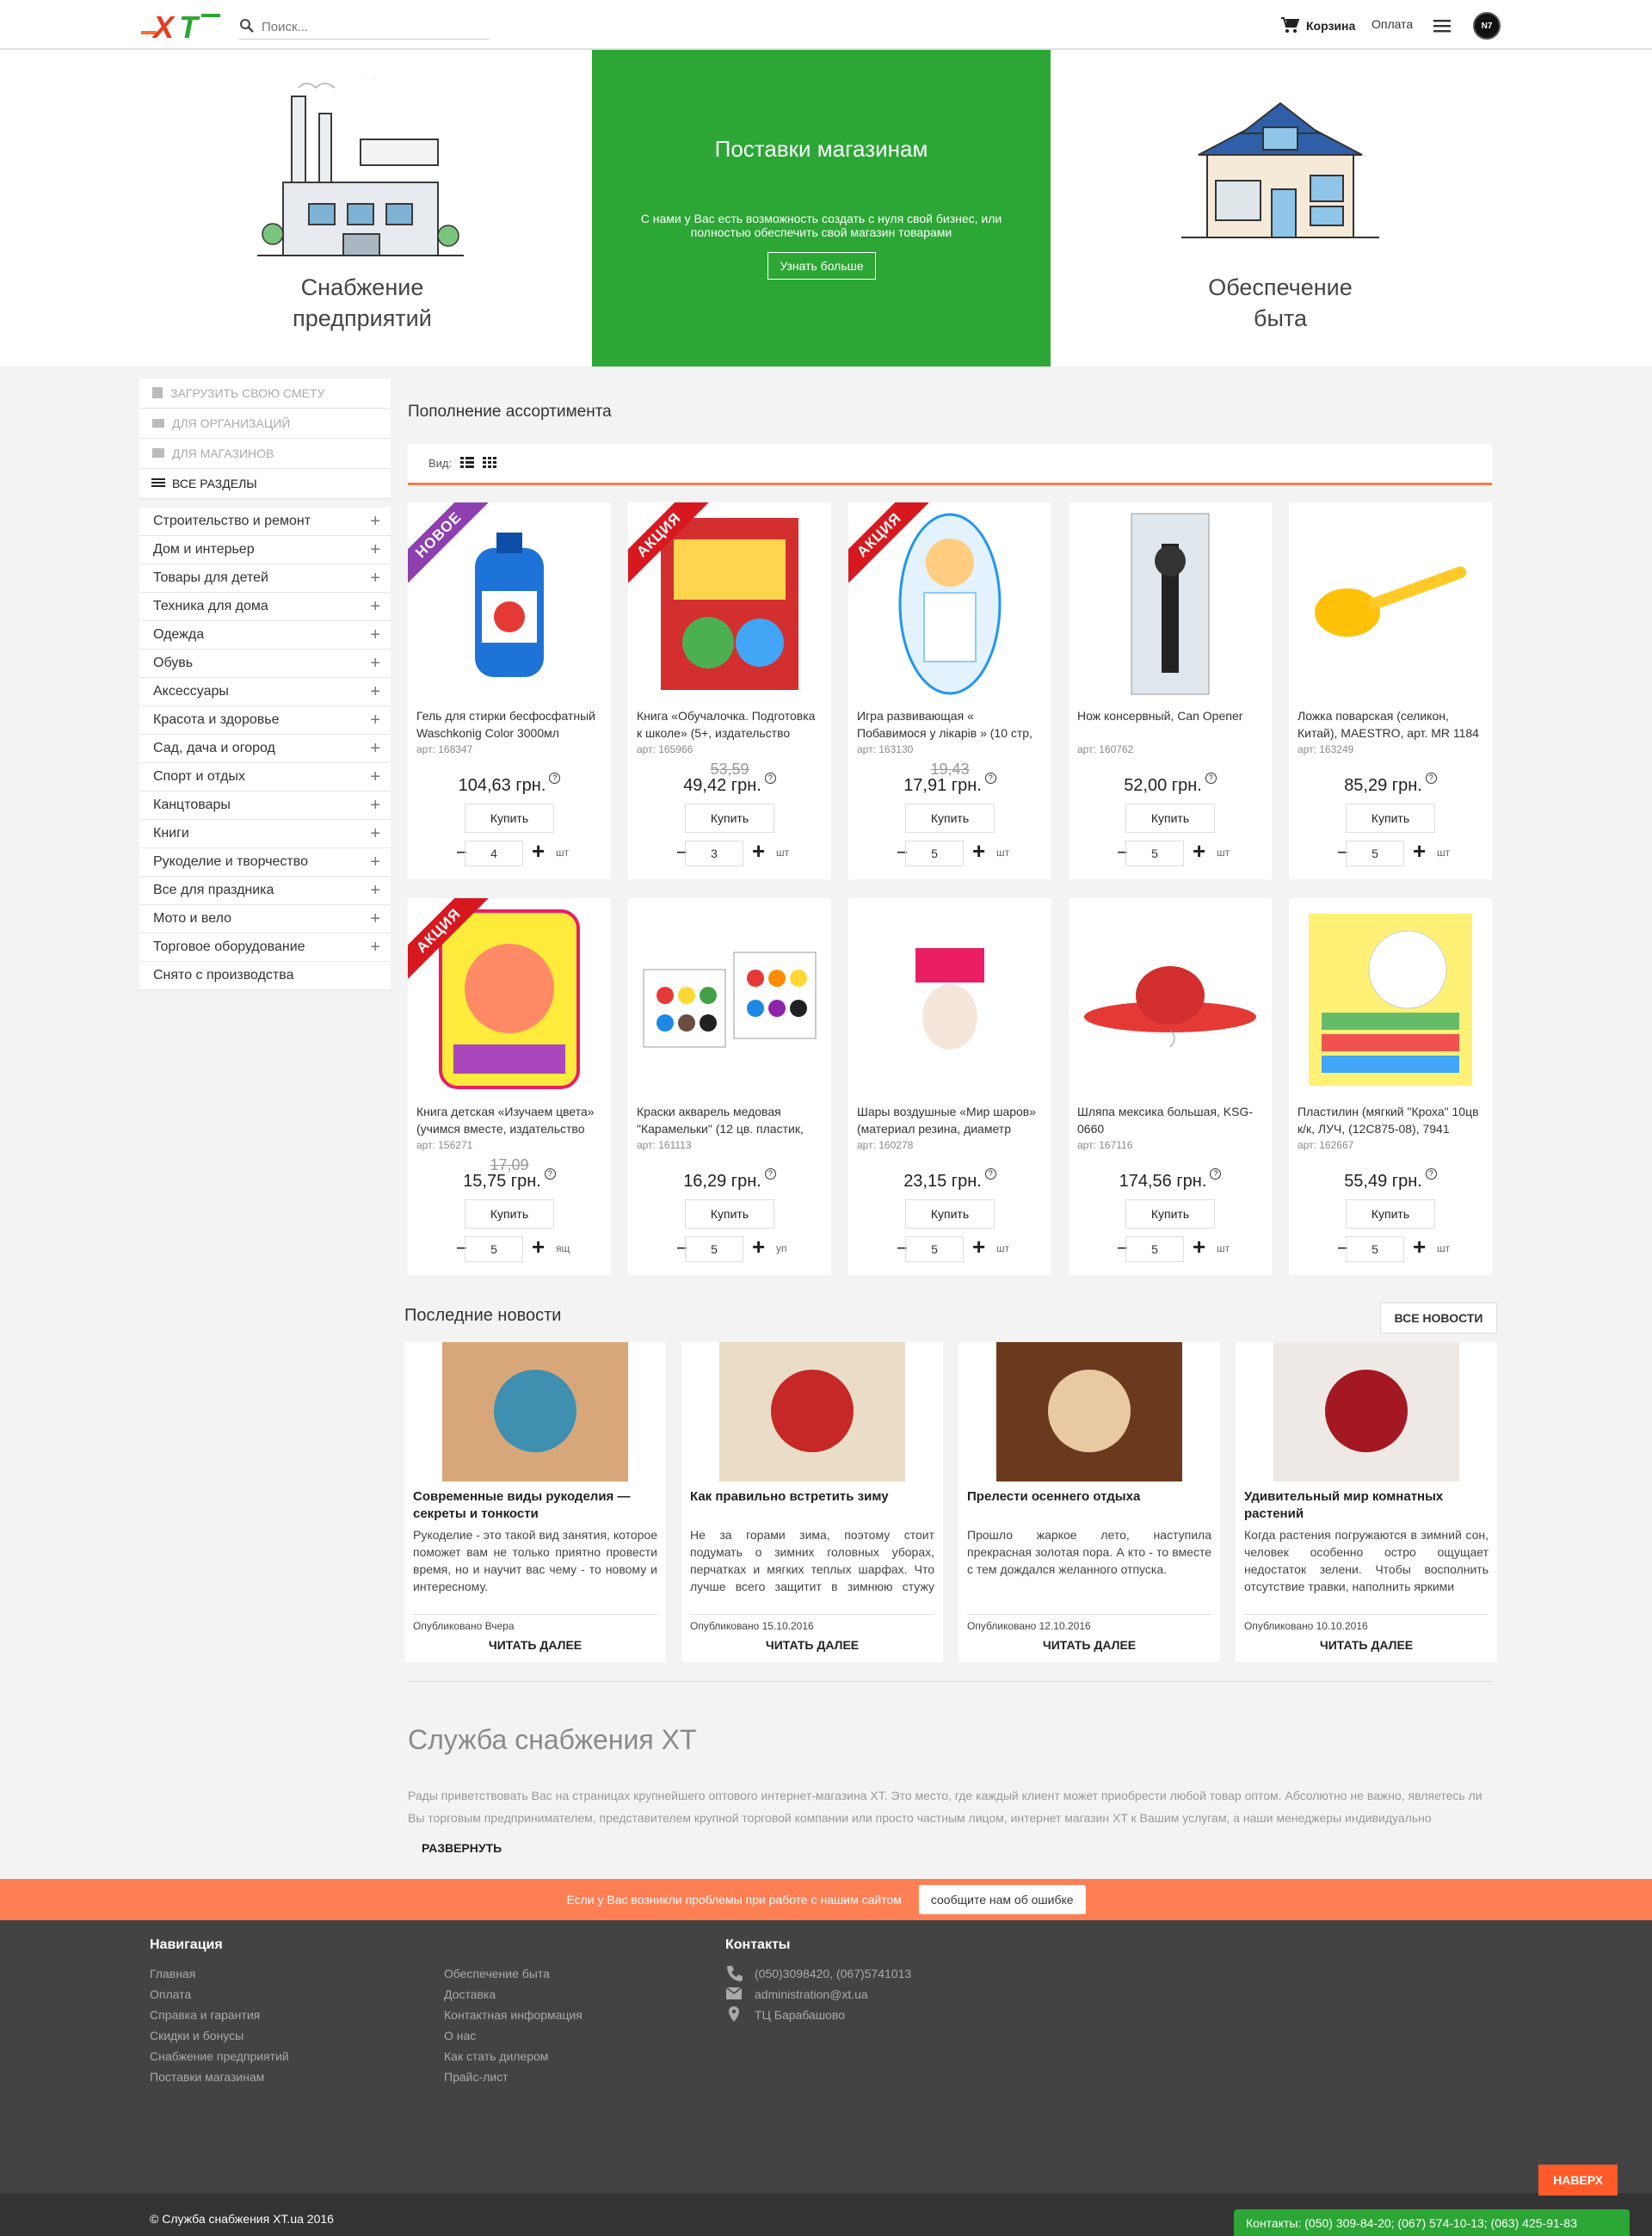 This screenshot has width=1652, height=2236. Describe the element at coordinates (1089, 1497) in the screenshot. I see `news-title: Прелести осеннего отдыха` at that location.